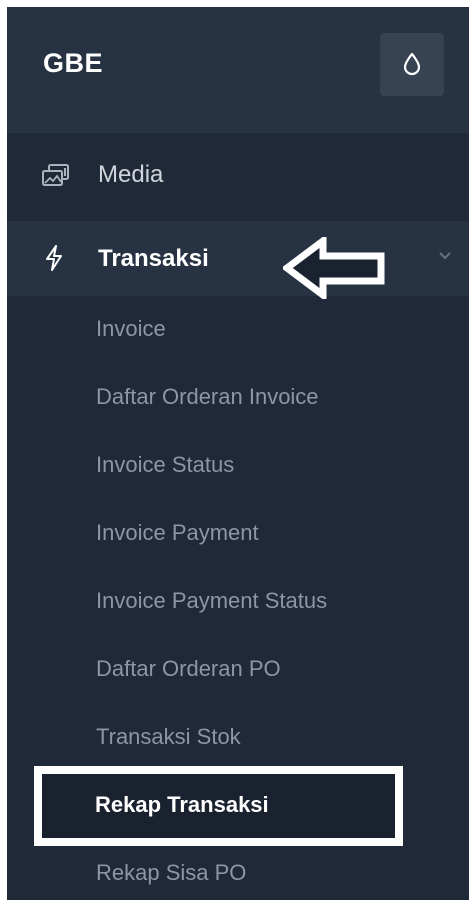  I want to click on sidebar-item-media: Media, so click(238, 178).